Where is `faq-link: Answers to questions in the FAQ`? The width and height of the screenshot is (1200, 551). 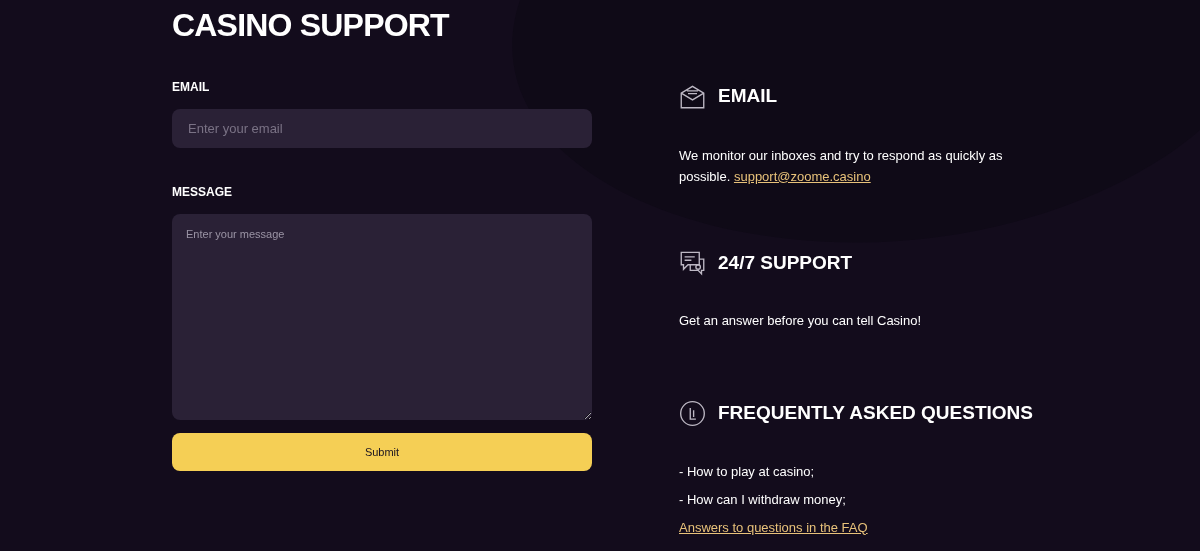
faq-link: Answers to questions in the FAQ is located at coordinates (773, 527).